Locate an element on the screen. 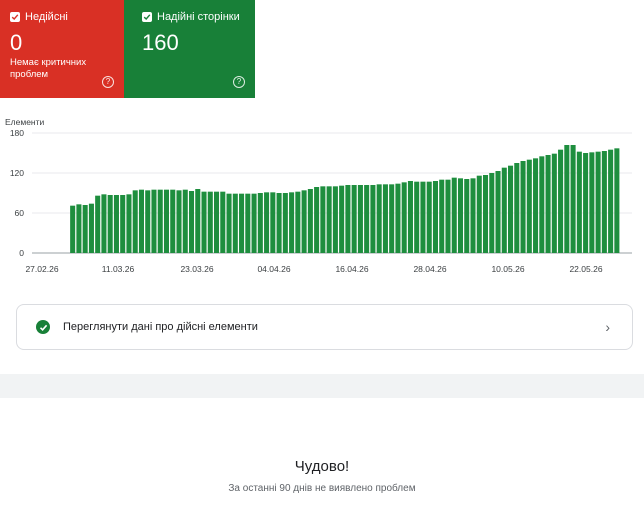  status-title: Чудово! is located at coordinates (322, 466).